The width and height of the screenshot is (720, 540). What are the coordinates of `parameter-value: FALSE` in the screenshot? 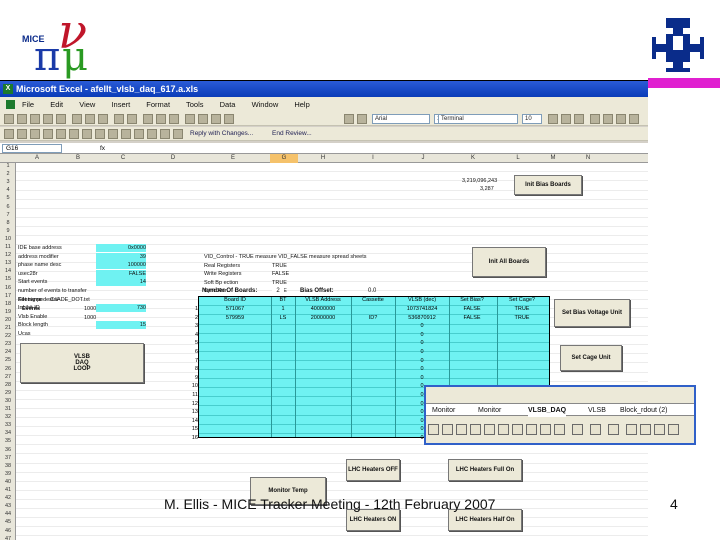 It's located at (121, 273).